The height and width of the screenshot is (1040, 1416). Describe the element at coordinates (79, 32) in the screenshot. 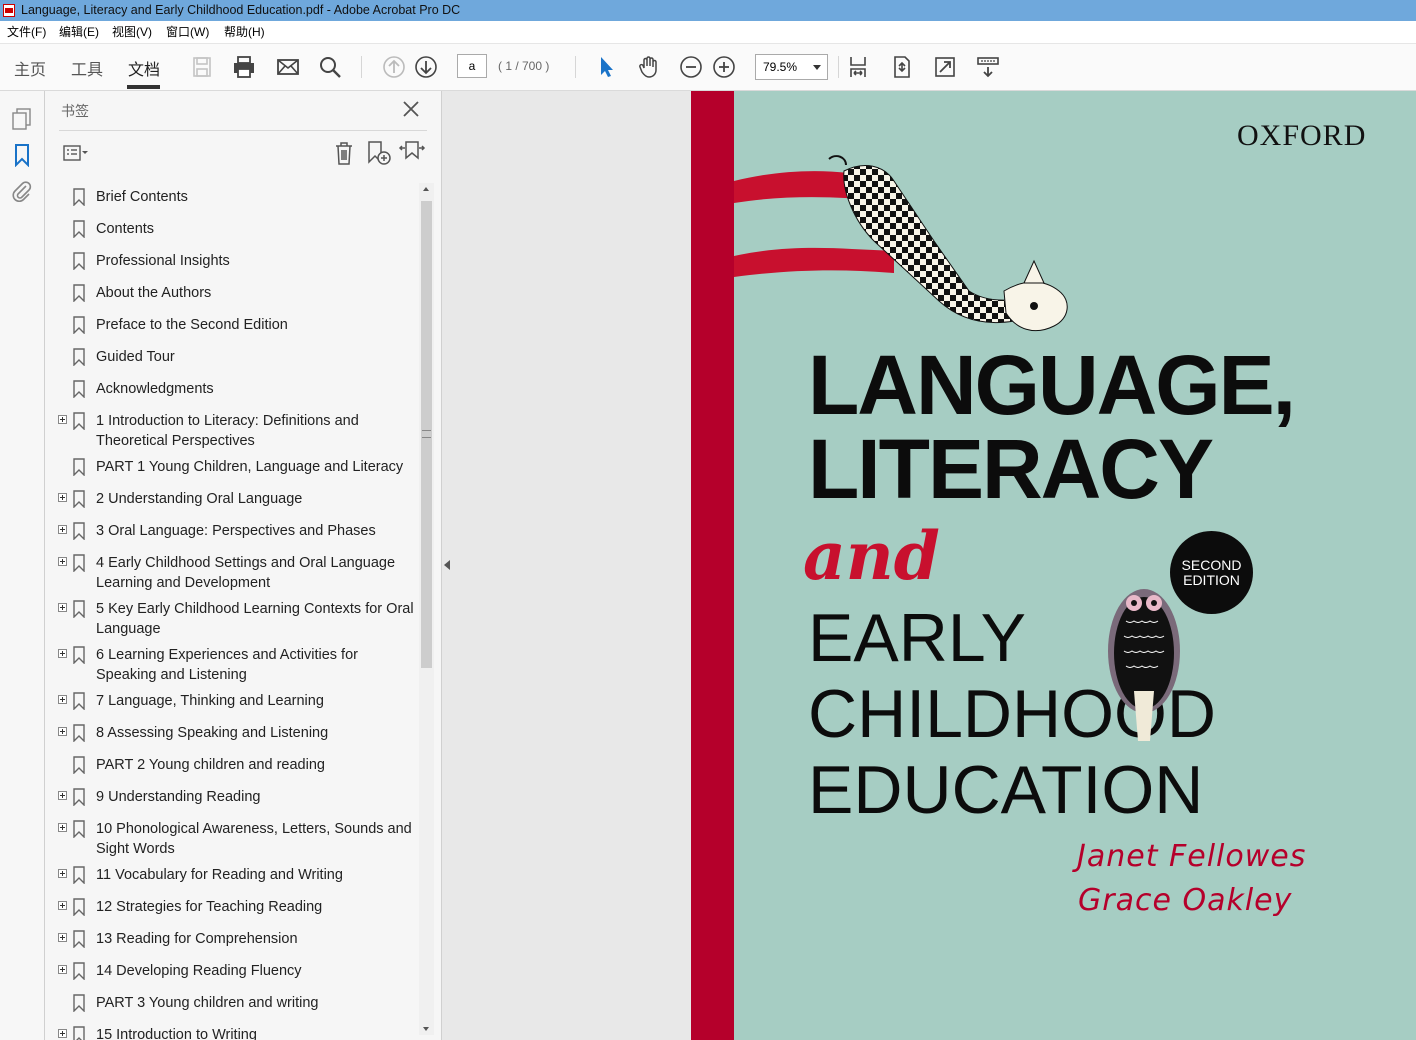

I see `menu-edit: 编辑(E)` at that location.